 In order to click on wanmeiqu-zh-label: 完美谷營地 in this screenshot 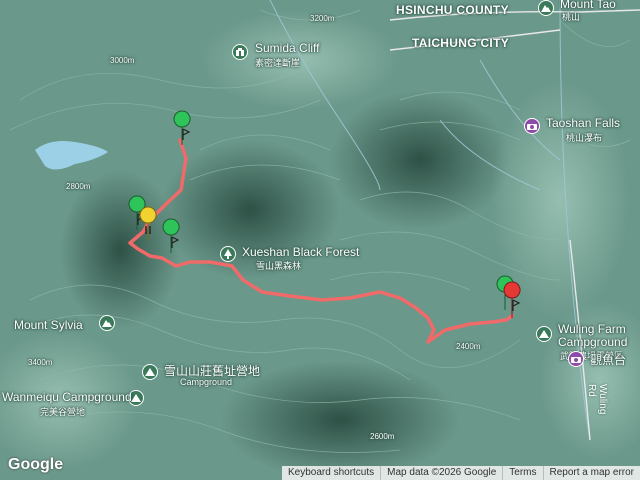, I will do `click(63, 412)`.